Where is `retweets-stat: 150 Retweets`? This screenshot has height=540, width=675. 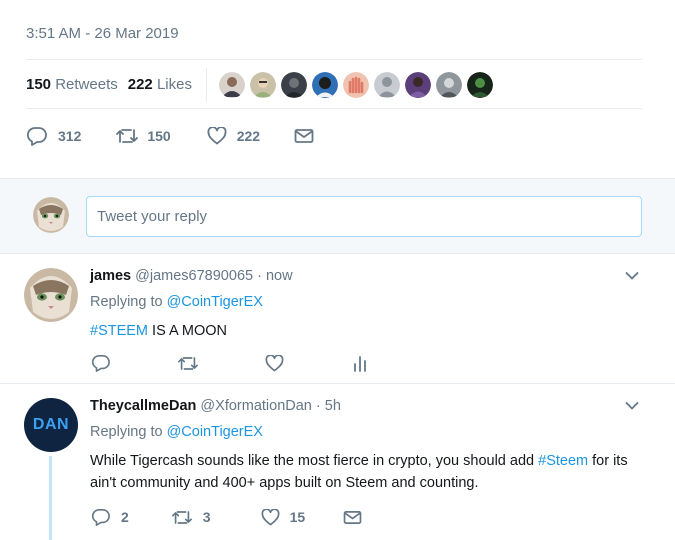
retweets-stat: 150 Retweets is located at coordinates (72, 84).